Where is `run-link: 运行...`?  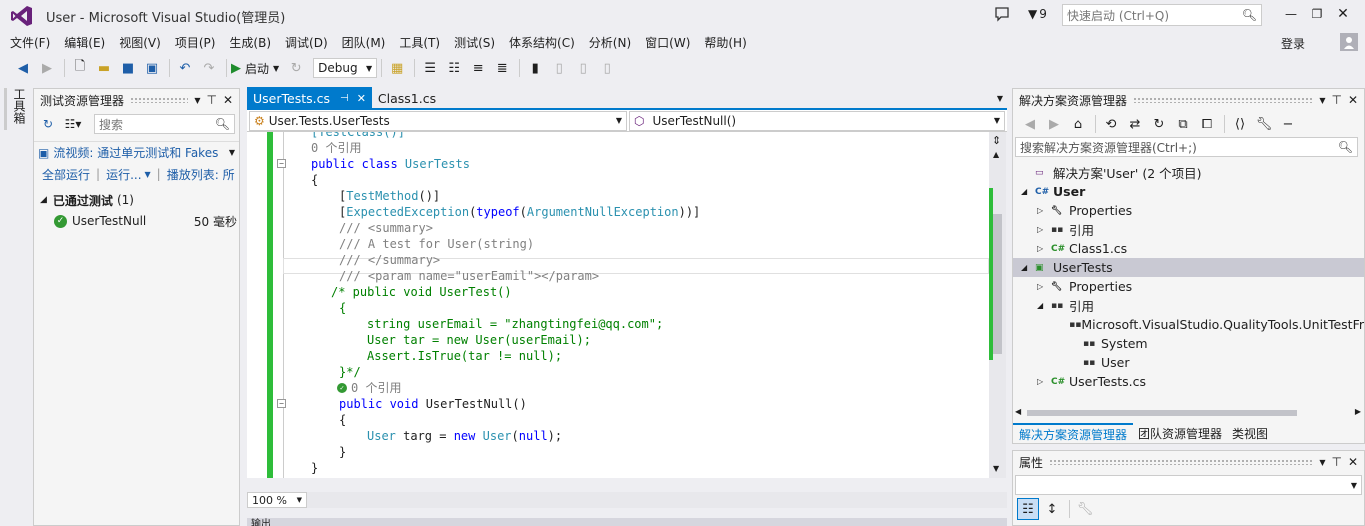 run-link: 运行... is located at coordinates (123, 174).